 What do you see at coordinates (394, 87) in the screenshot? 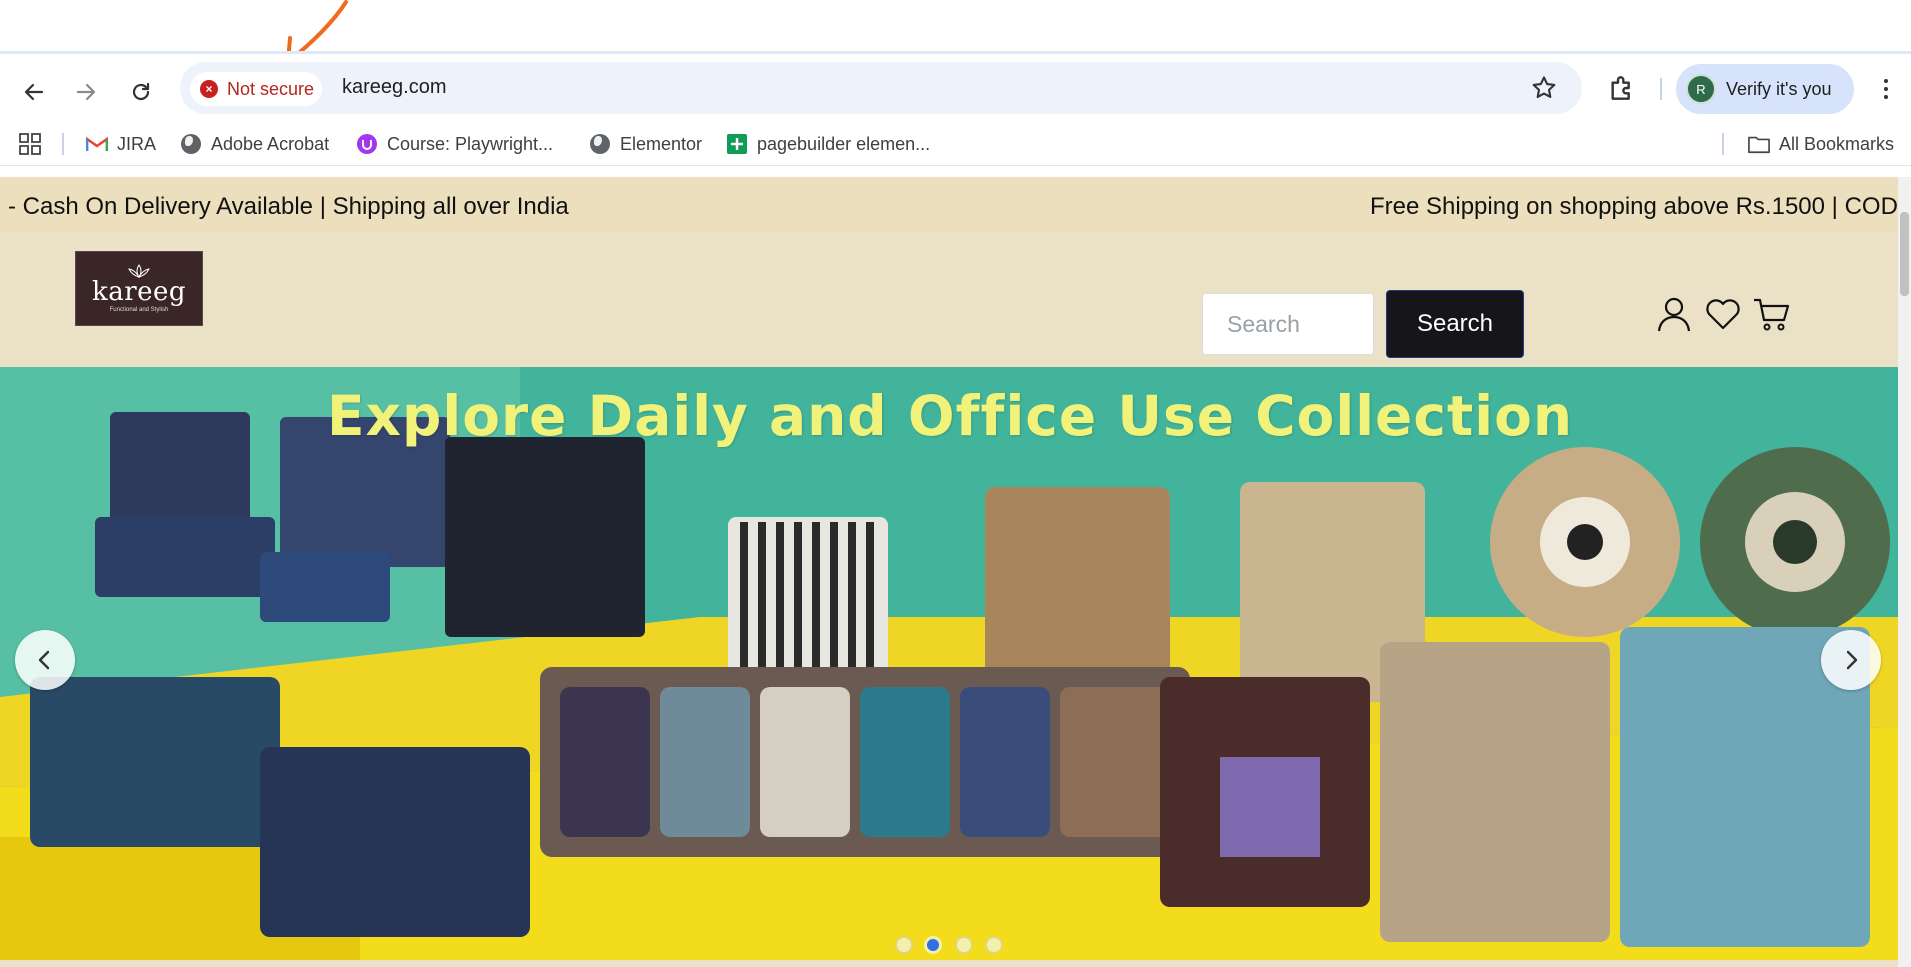
I see `url-text: kareeg.com` at bounding box center [394, 87].